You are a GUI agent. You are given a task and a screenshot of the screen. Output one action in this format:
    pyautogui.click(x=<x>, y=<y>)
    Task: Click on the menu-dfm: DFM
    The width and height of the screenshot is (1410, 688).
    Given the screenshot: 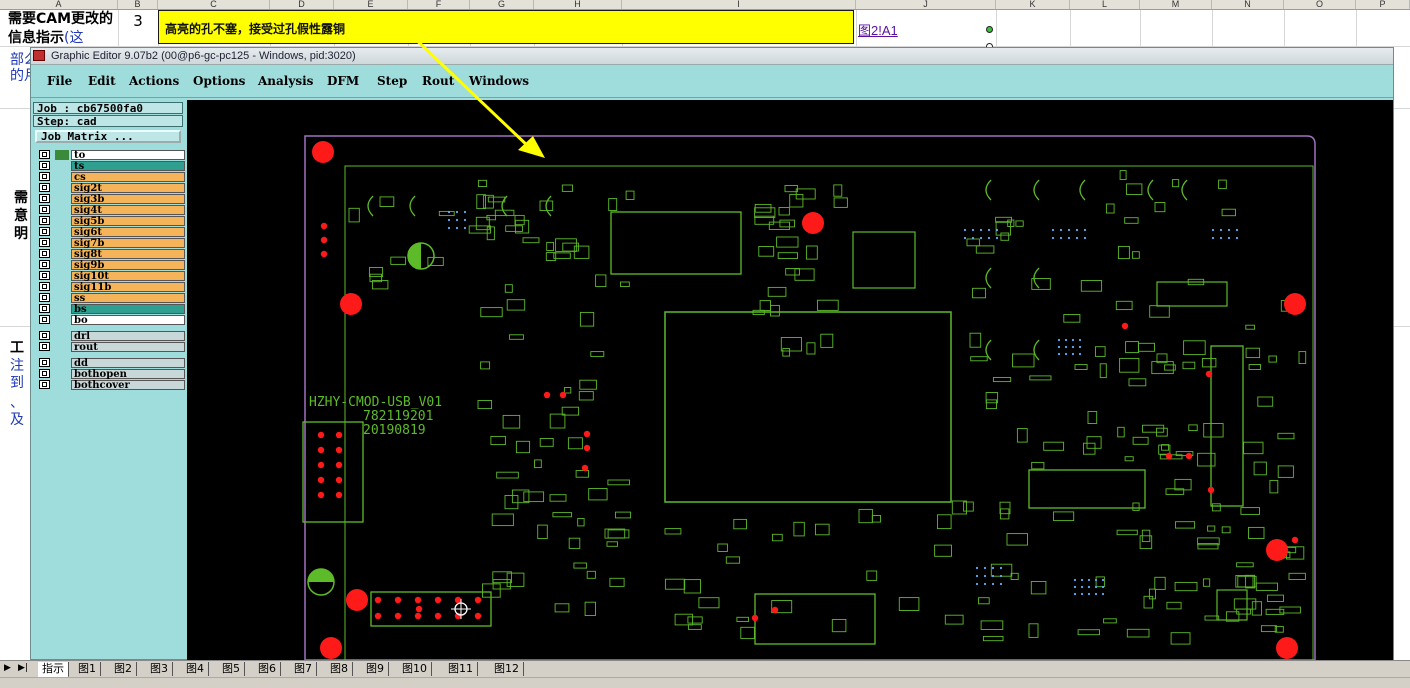 What is the action you would take?
    pyautogui.click(x=343, y=81)
    